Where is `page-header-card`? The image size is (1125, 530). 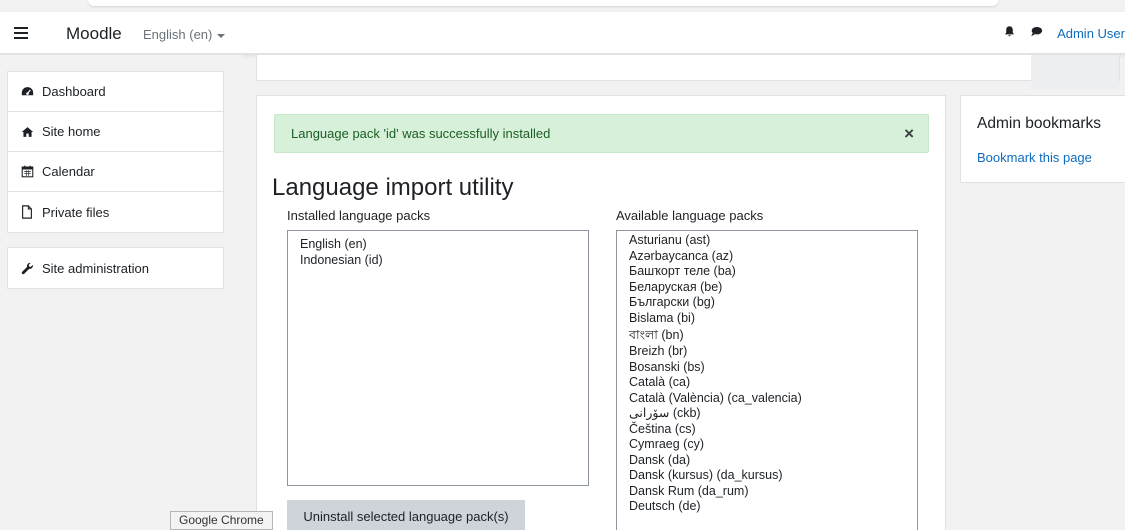 page-header-card is located at coordinates (688, 72).